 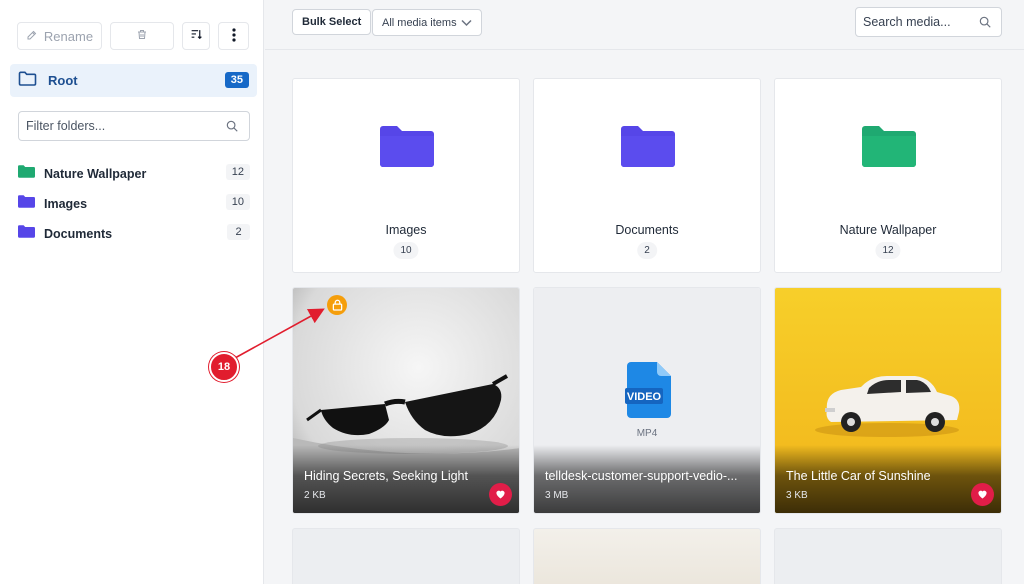 What do you see at coordinates (644, 397) in the screenshot?
I see `video-type-text: VIDEO` at bounding box center [644, 397].